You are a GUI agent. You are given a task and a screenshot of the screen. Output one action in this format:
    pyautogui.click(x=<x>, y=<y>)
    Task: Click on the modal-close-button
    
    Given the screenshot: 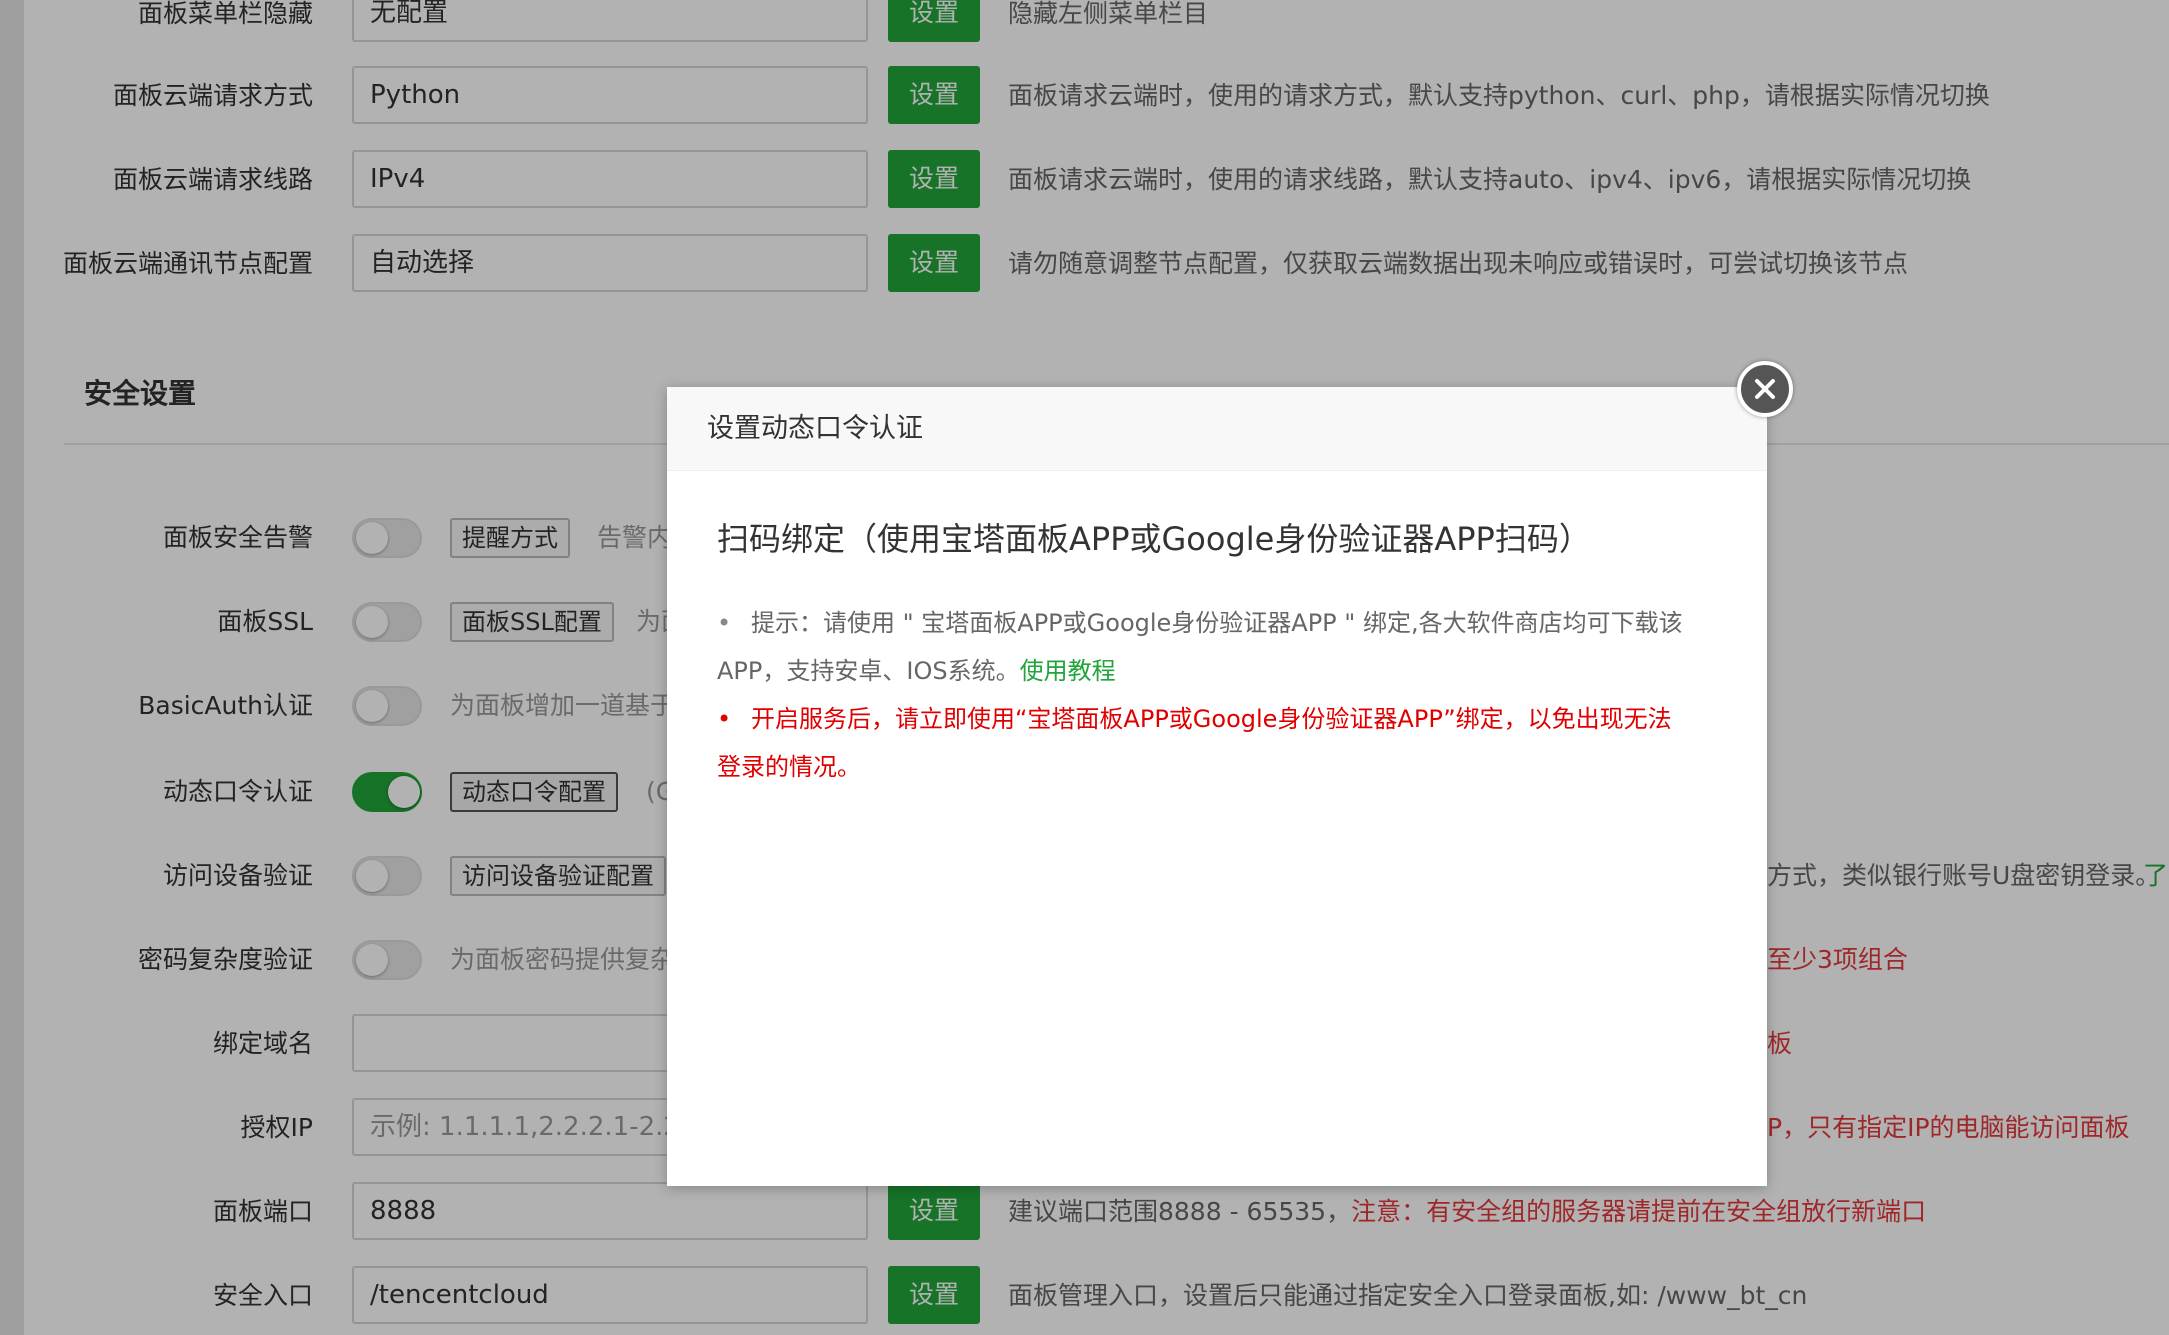 What is the action you would take?
    pyautogui.click(x=1765, y=389)
    